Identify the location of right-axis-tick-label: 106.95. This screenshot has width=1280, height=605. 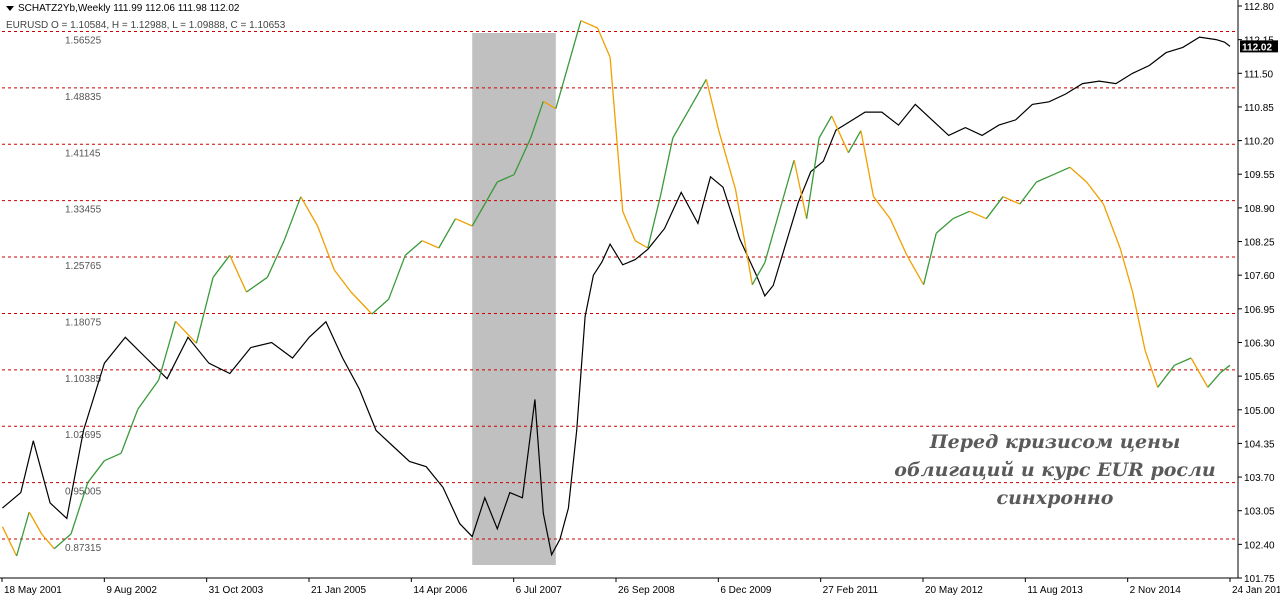
(1259, 310).